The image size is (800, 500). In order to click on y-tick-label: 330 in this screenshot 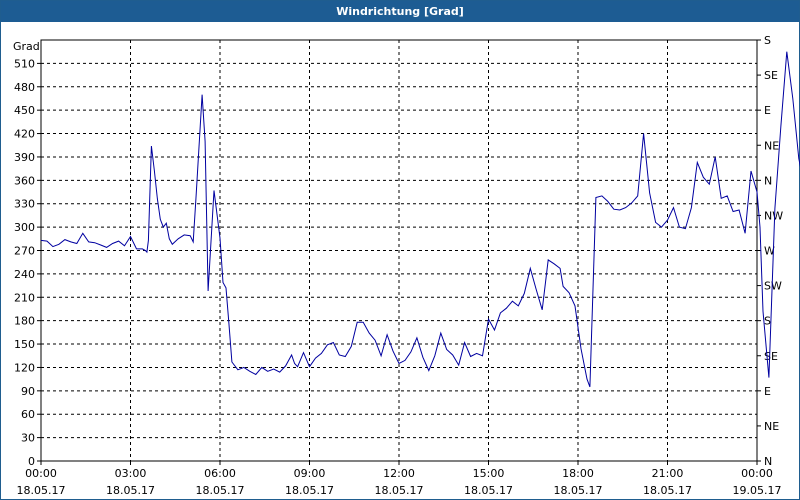, I will do `click(24, 204)`.